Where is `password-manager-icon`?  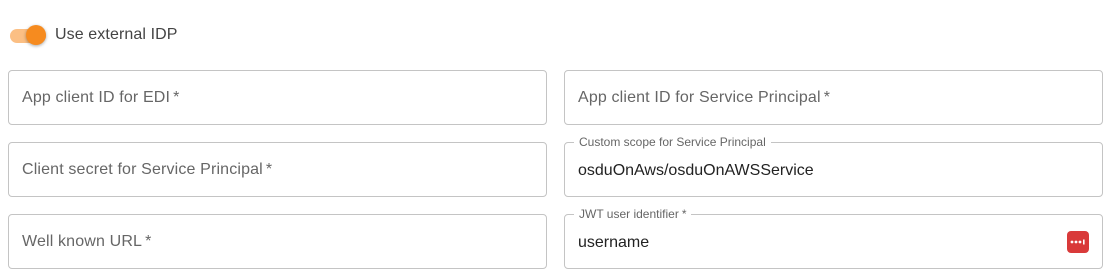
password-manager-icon is located at coordinates (1078, 242).